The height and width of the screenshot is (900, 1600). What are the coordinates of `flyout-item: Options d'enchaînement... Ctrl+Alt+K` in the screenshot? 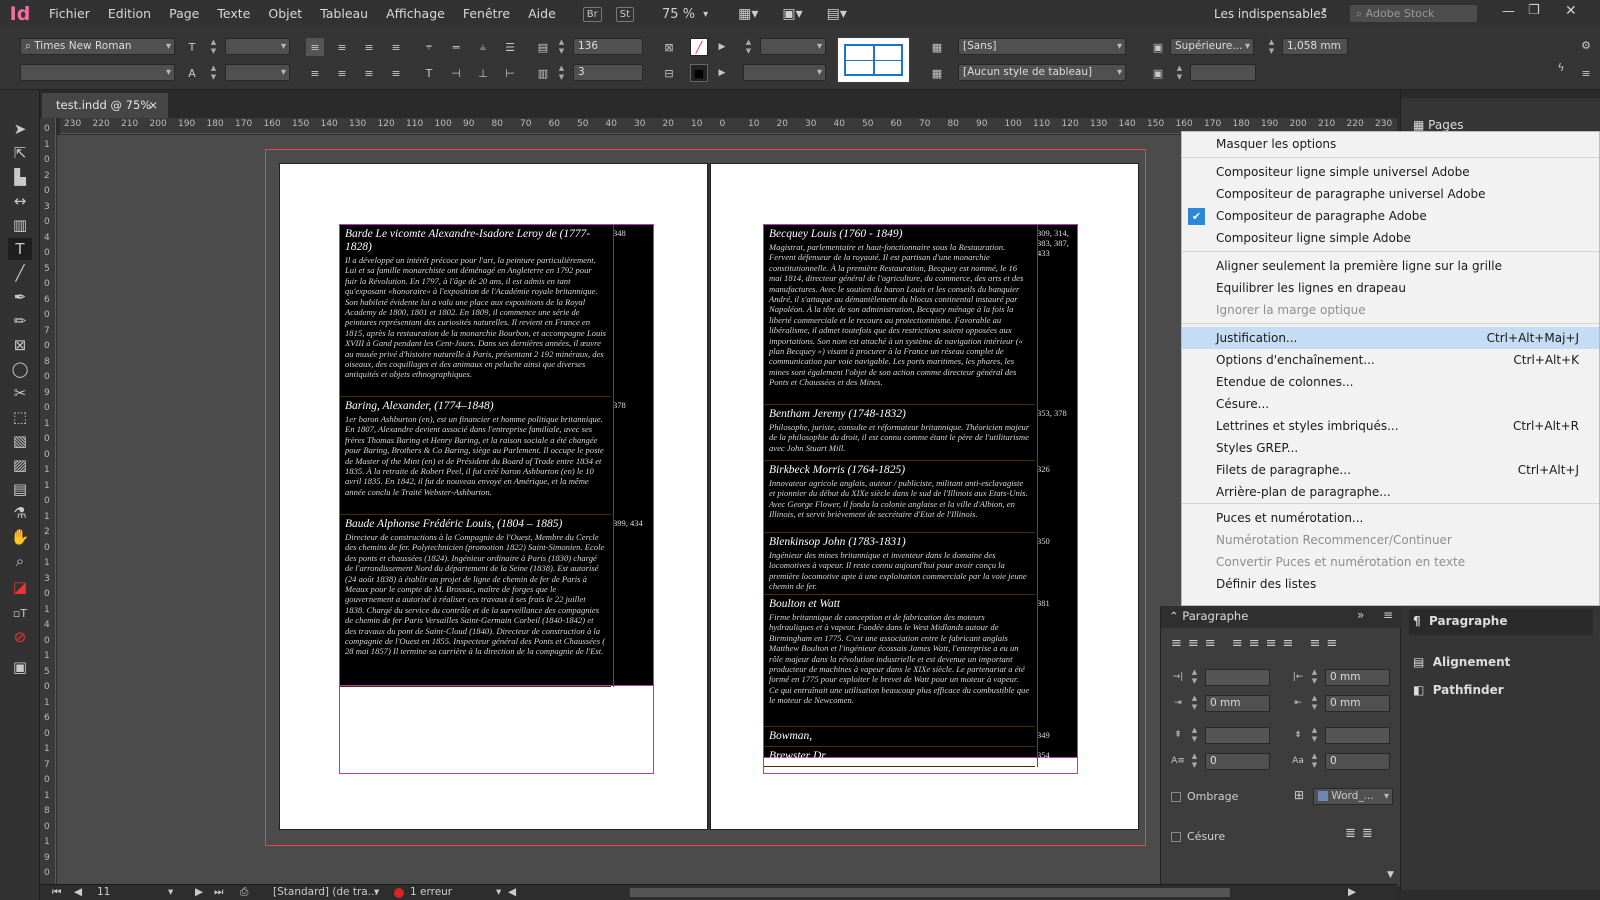 It's located at (1390, 360).